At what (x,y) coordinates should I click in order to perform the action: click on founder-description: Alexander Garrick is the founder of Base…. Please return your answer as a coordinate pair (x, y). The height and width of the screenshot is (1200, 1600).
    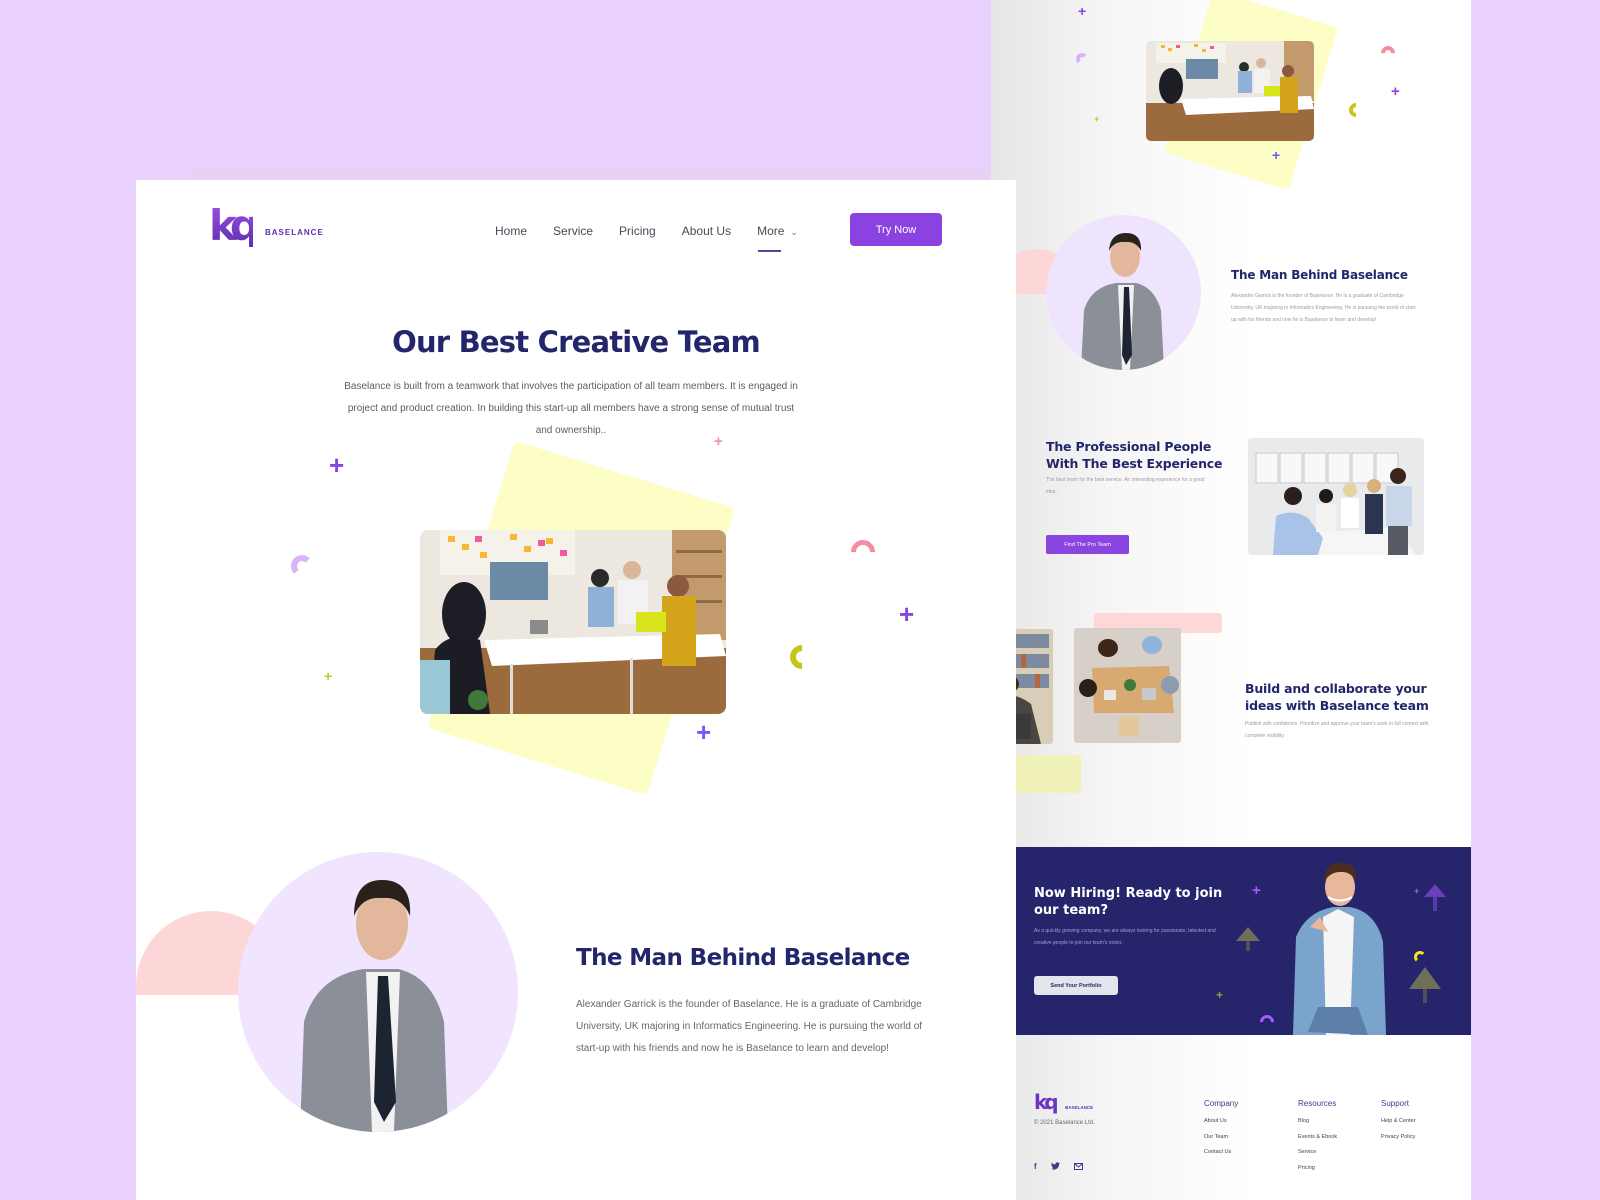
    Looking at the image, I should click on (749, 1026).